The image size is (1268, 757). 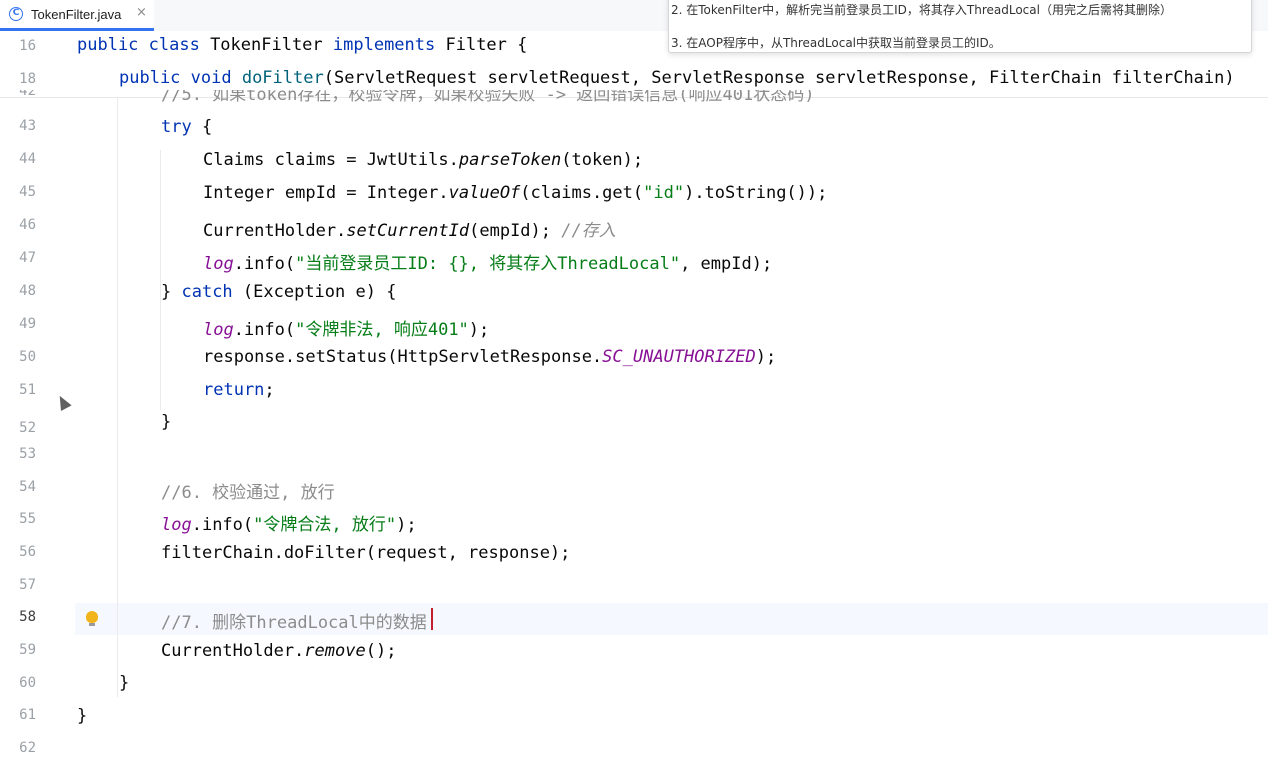 What do you see at coordinates (679, 357) in the screenshot?
I see `constant-field: SC_UNAUTHORIZED` at bounding box center [679, 357].